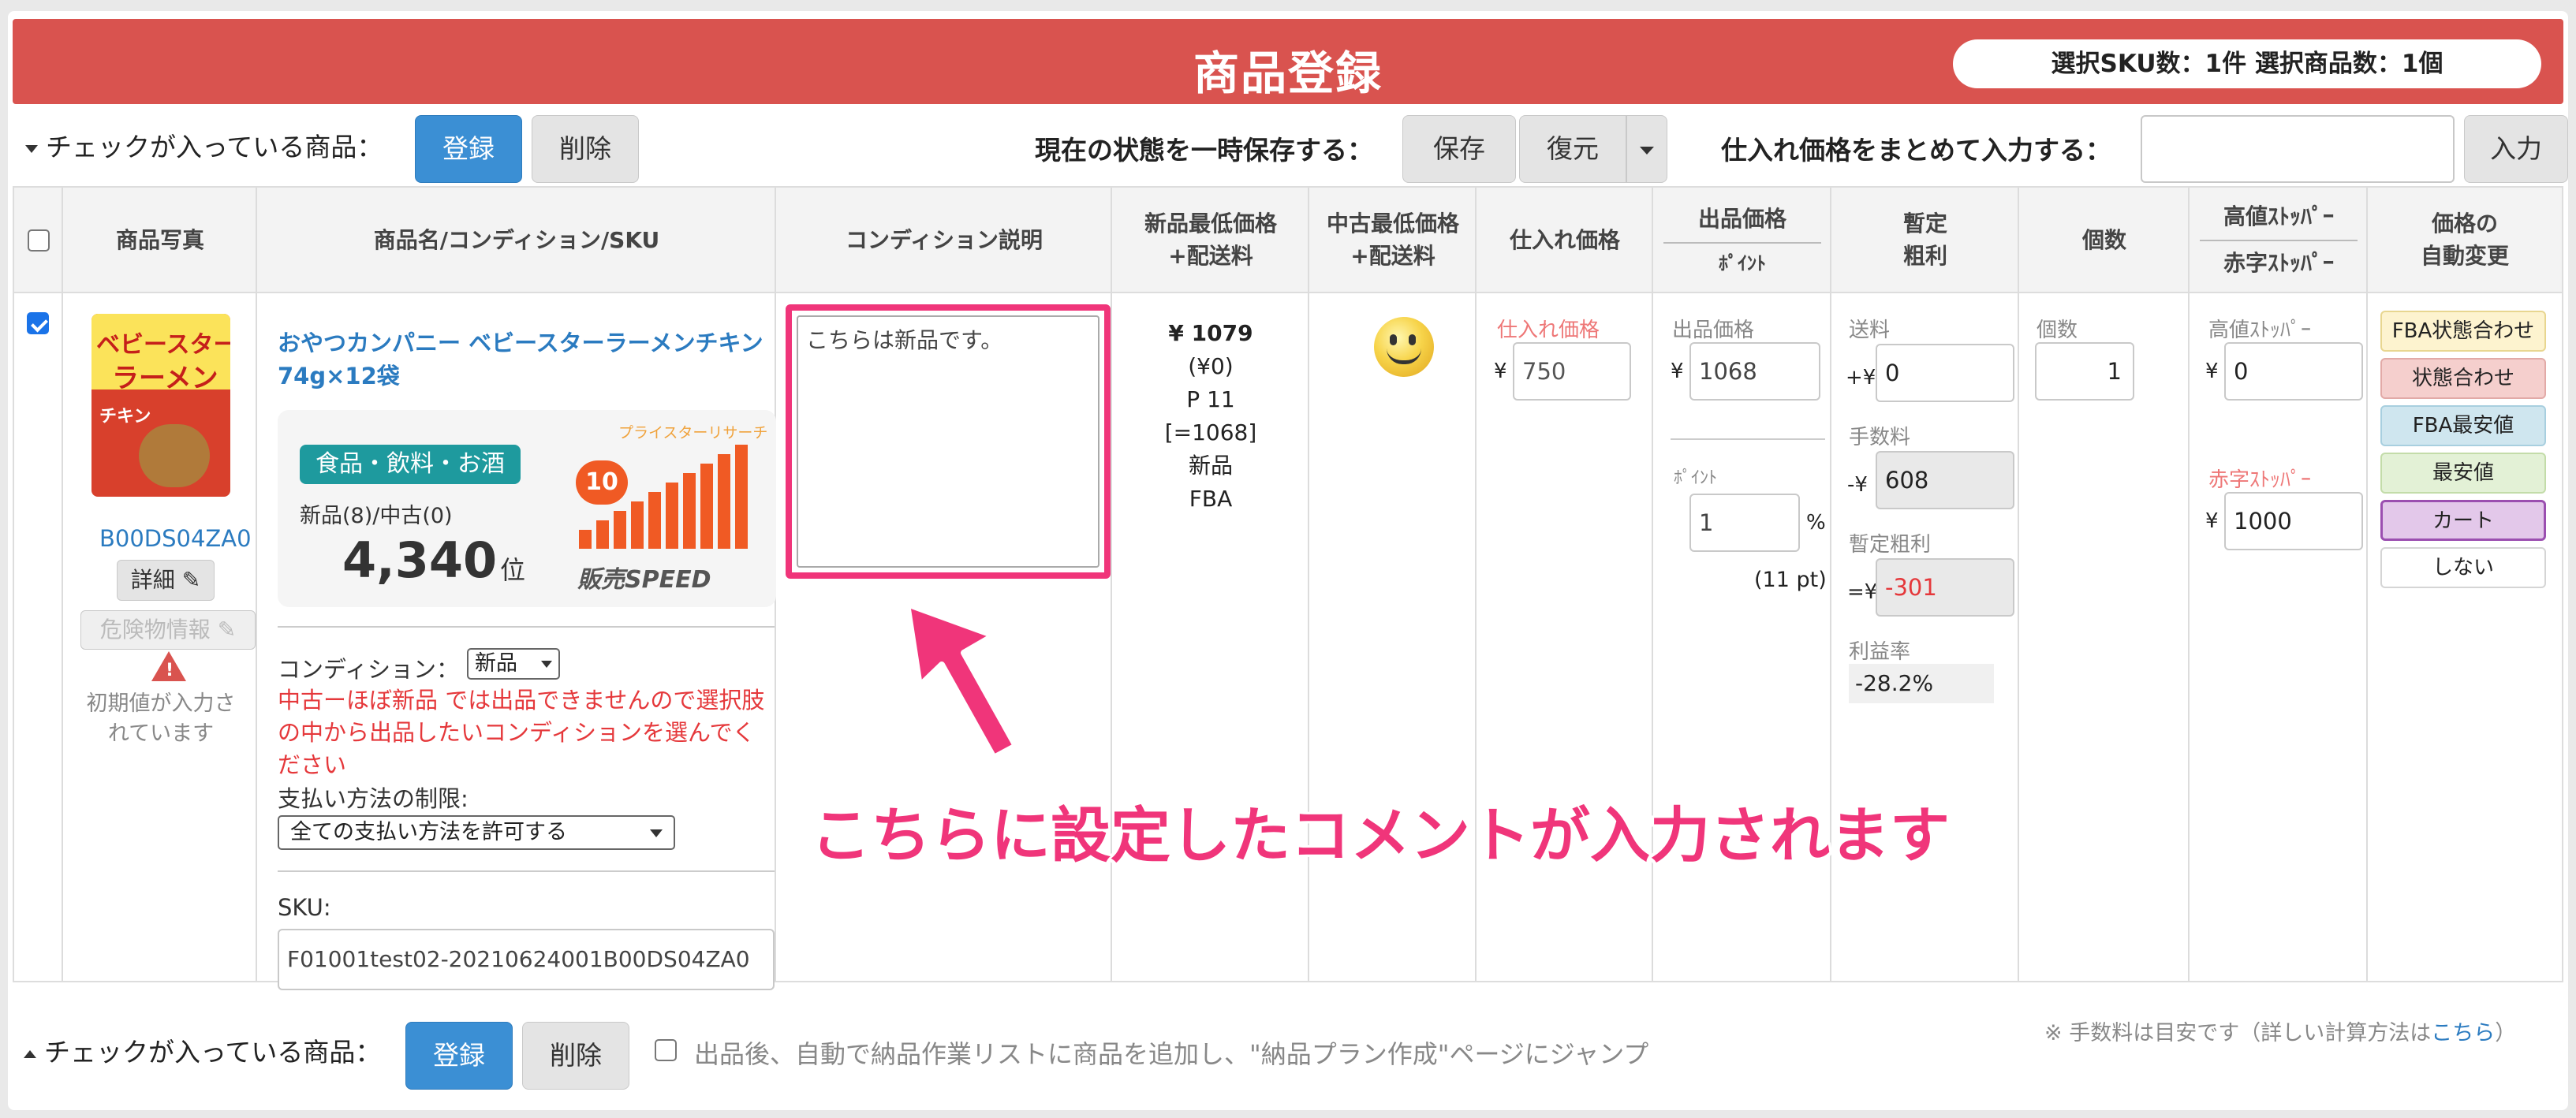 The width and height of the screenshot is (2576, 1118). Describe the element at coordinates (468, 149) in the screenshot. I see `register-button: 登録` at that location.